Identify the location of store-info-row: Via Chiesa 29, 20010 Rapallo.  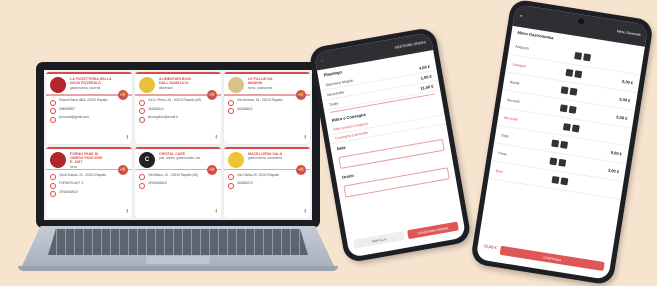
(267, 176).